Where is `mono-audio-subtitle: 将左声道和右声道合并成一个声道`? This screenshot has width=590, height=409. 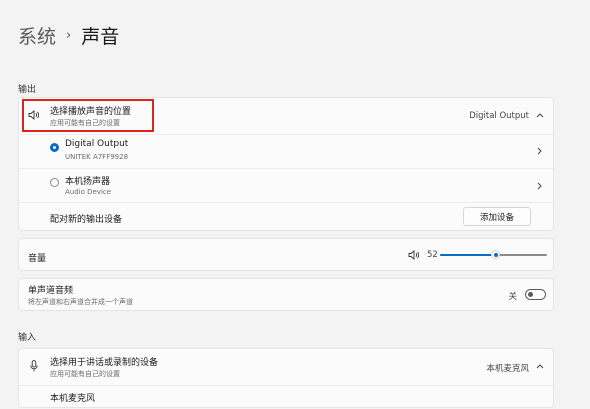 mono-audio-subtitle: 将左声道和右声道合并成一个声道 is located at coordinates (80, 302).